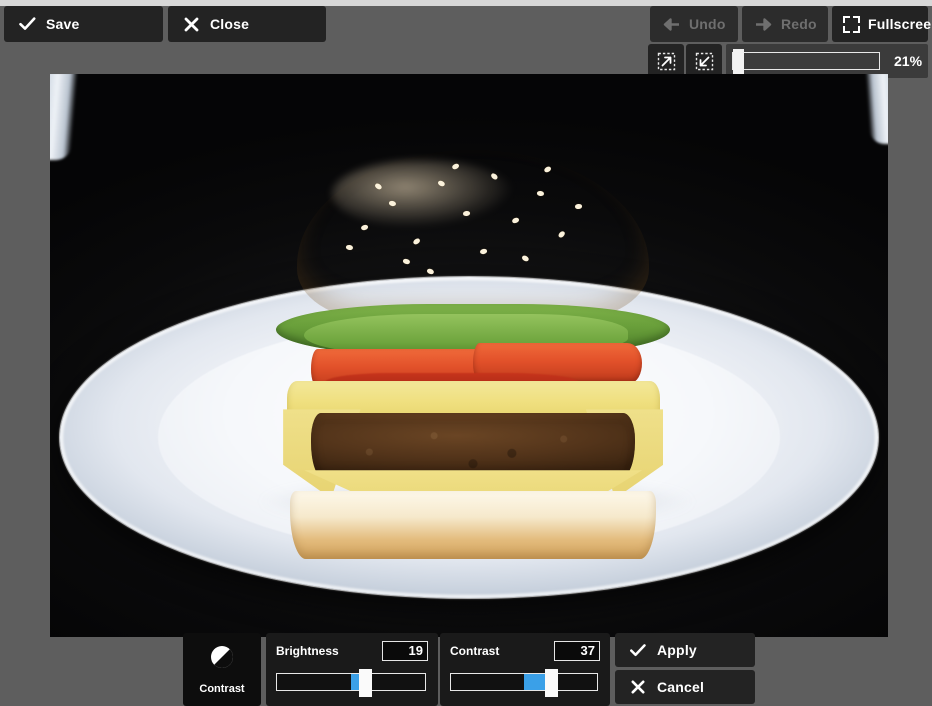  I want to click on zoom-in-button, so click(666, 61).